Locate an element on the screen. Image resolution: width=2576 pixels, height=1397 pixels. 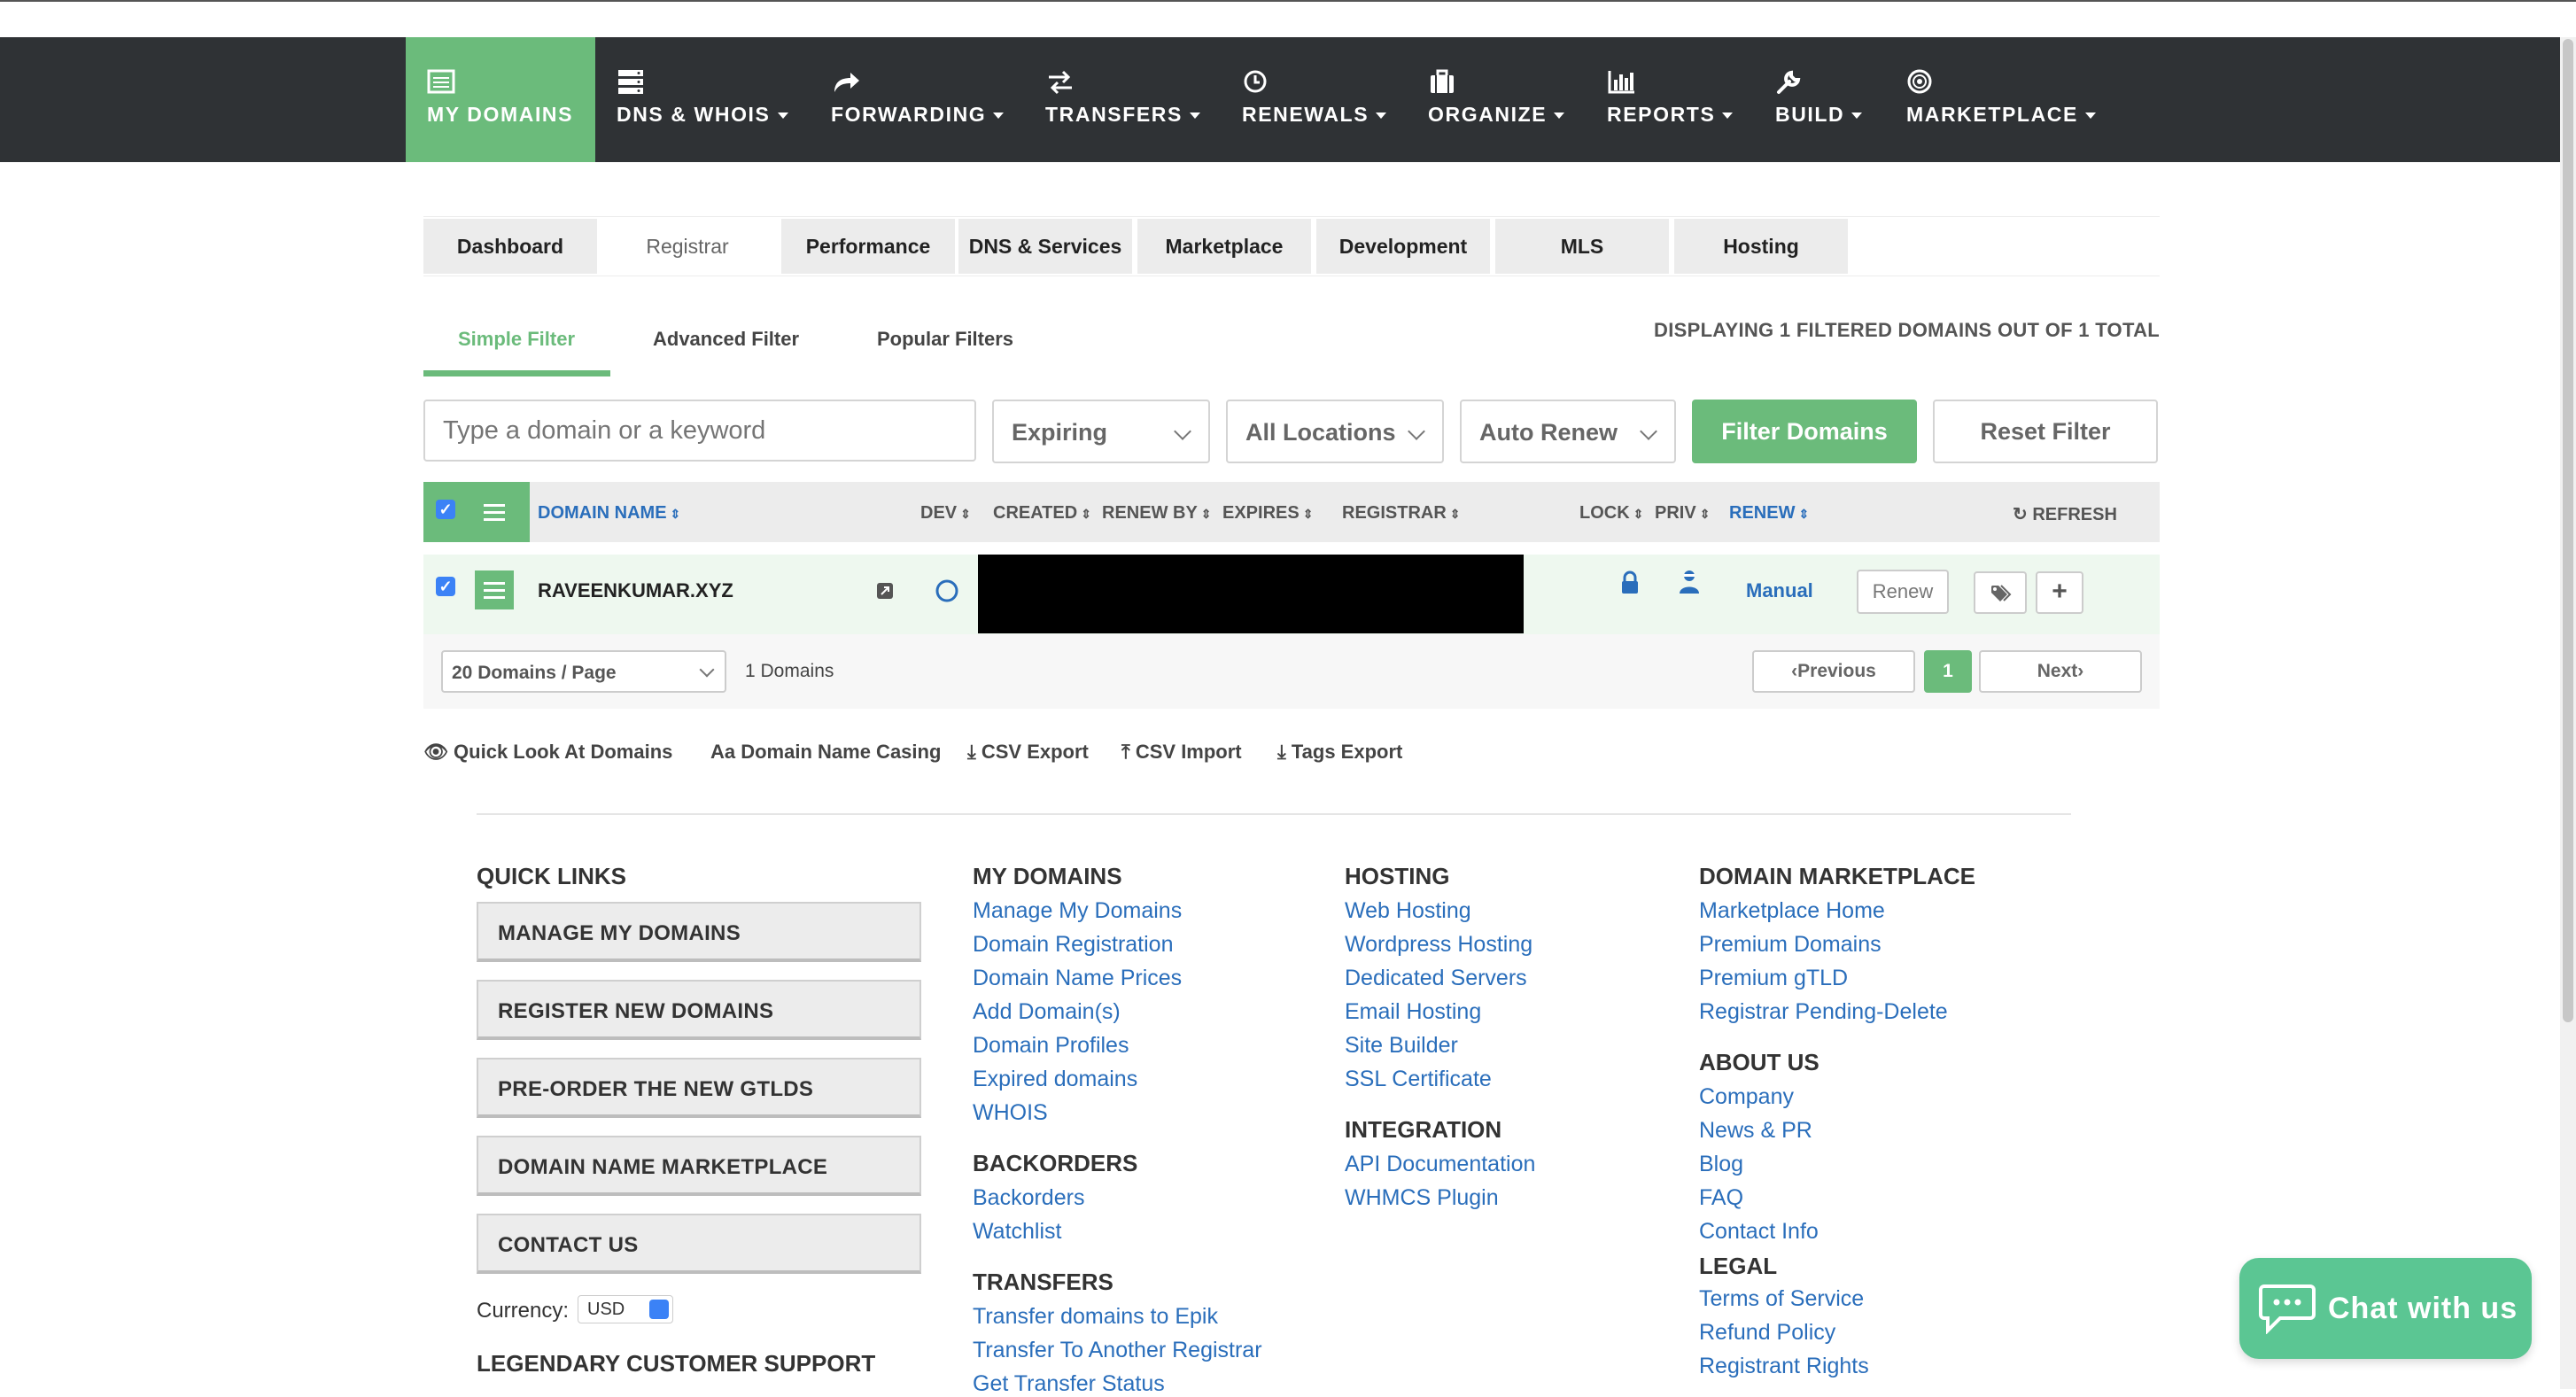
search-input is located at coordinates (699, 431).